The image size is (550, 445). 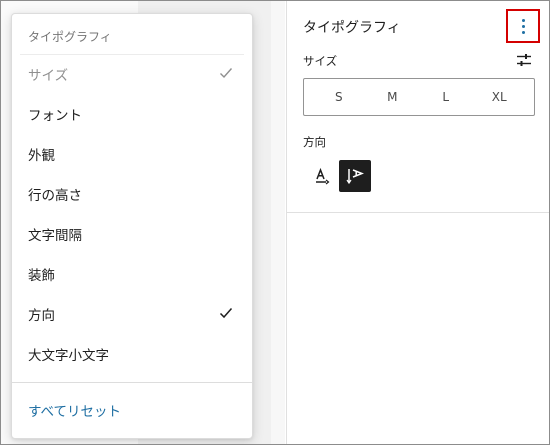 What do you see at coordinates (499, 97) in the screenshot?
I see `size-option-xl: XL` at bounding box center [499, 97].